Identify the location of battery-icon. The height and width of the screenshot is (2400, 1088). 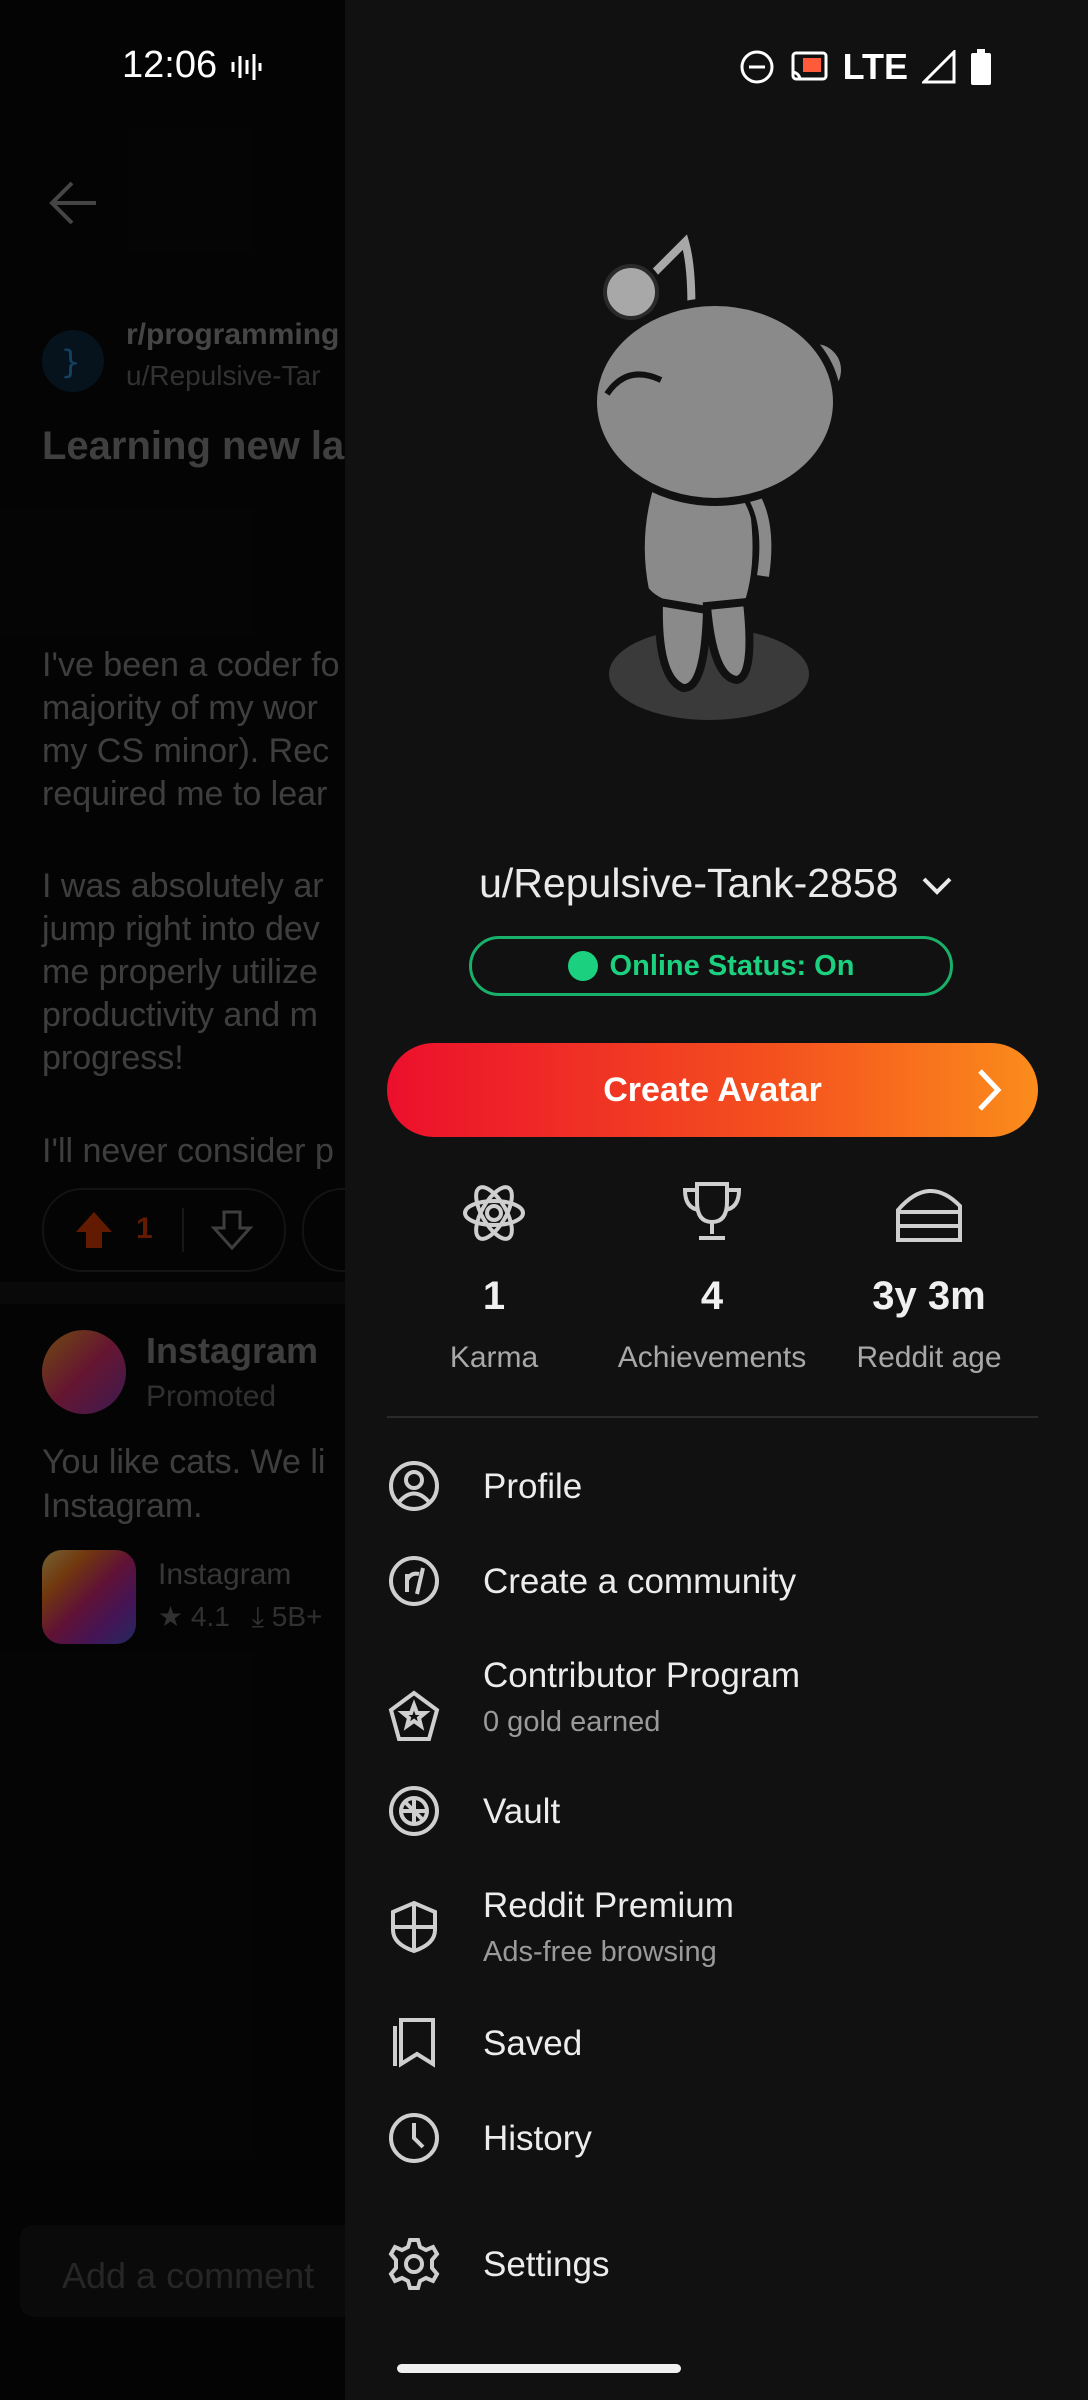
(981, 67).